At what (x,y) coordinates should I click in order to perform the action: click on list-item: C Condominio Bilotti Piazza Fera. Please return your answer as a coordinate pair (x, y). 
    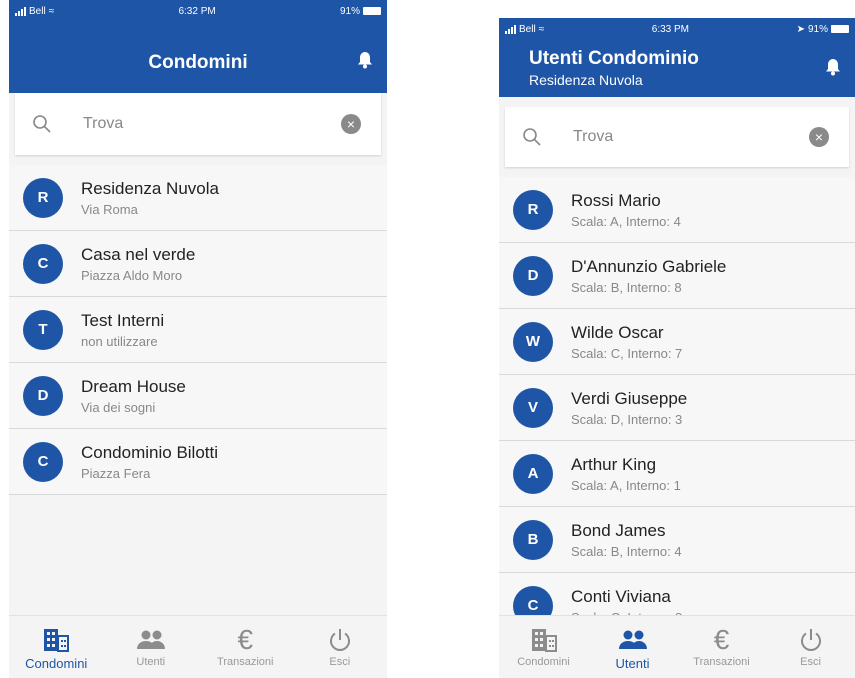
    Looking at the image, I should click on (198, 462).